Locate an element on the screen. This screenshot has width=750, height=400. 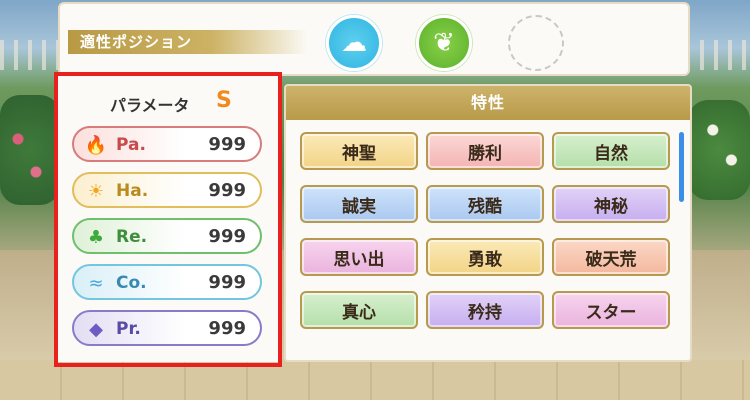
stat-name: Re. is located at coordinates (132, 237).